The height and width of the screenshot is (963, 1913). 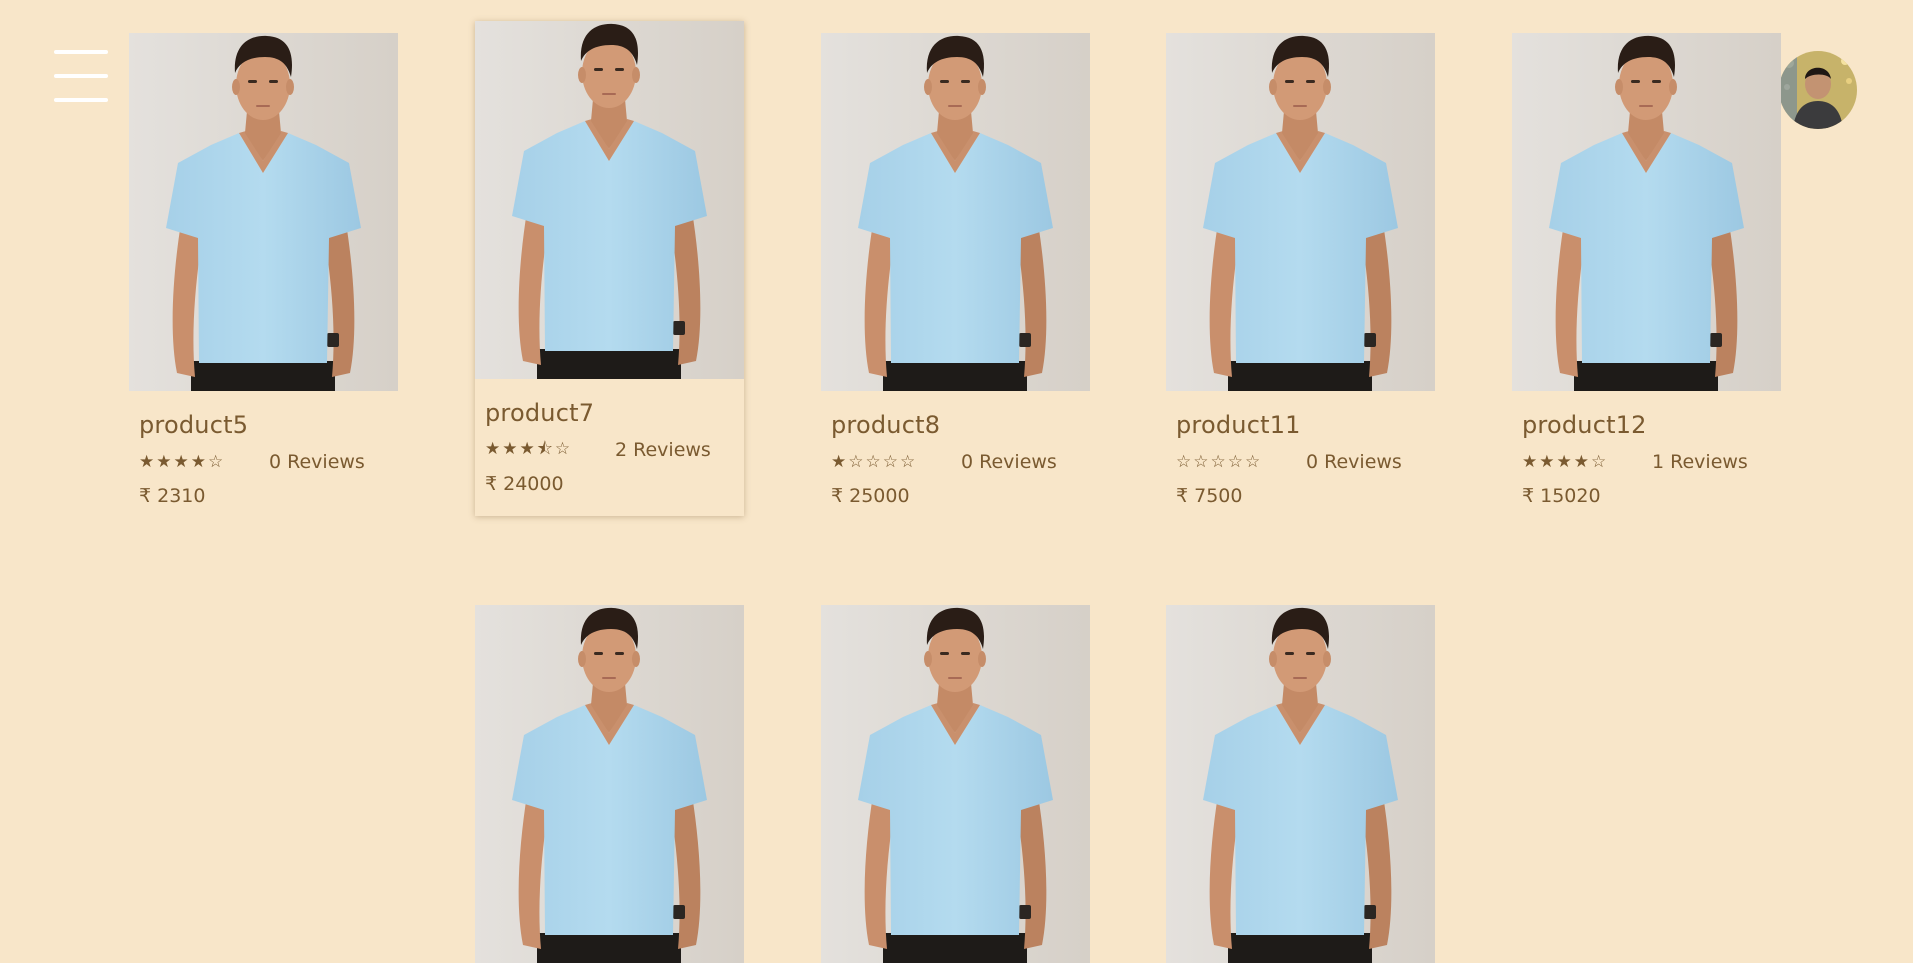 I want to click on rating-row: ☆☆☆☆☆ 0 Reviews, so click(x=1305, y=462).